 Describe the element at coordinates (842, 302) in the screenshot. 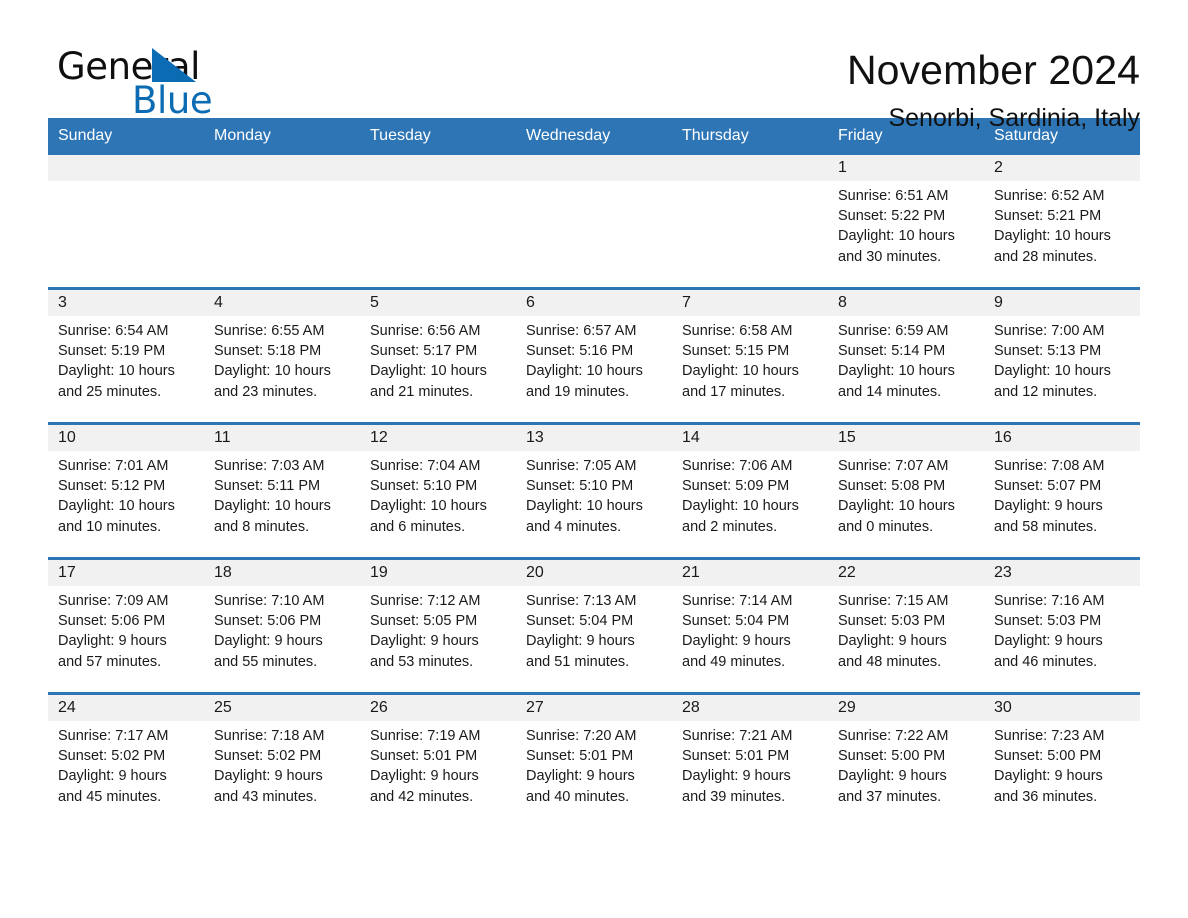

I see `day-number: 8` at that location.